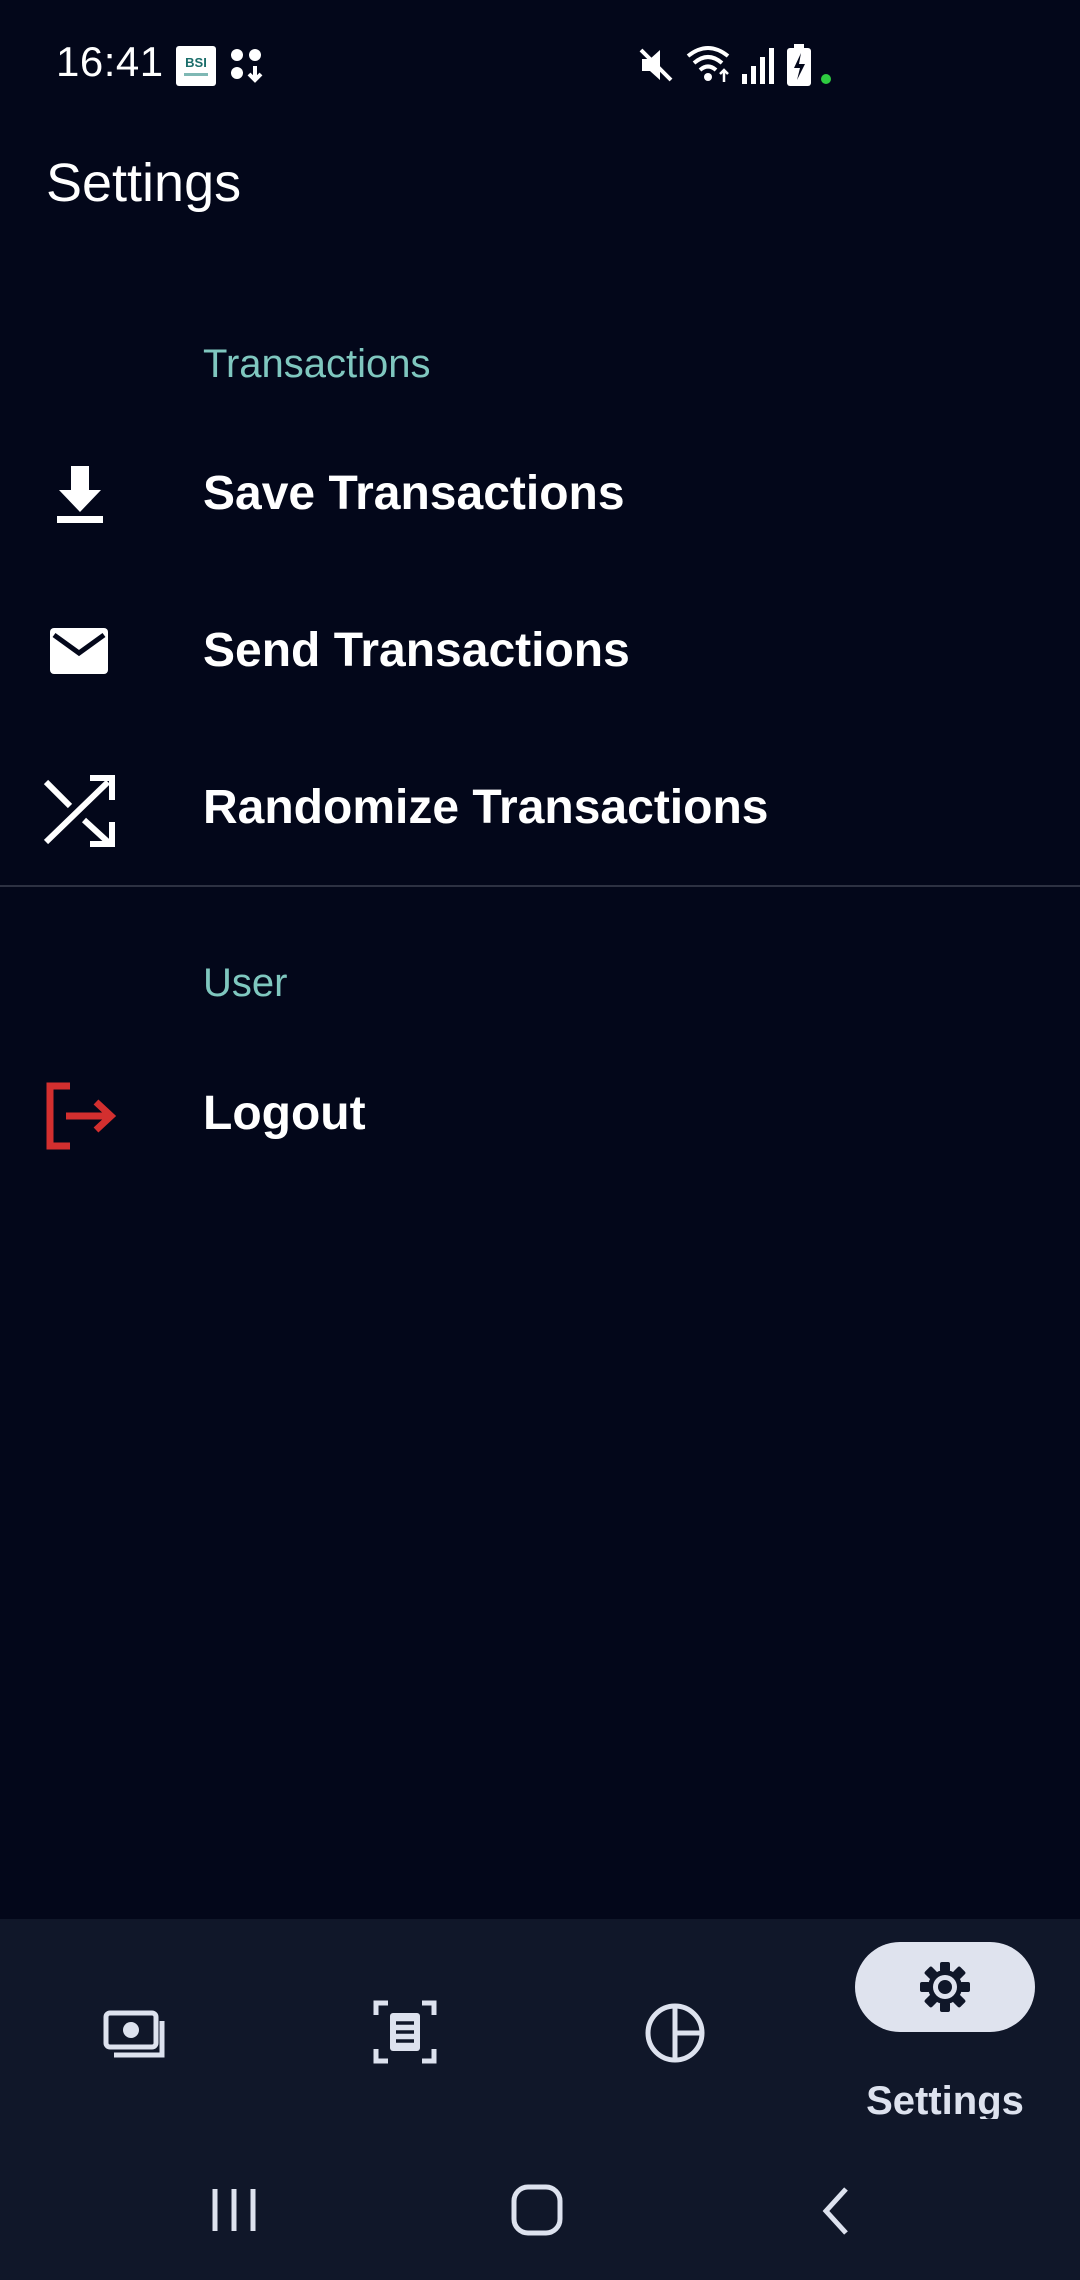 This screenshot has height=2280, width=1080. Describe the element at coordinates (540, 2021) in the screenshot. I see `bottom-navigation: Settings` at that location.